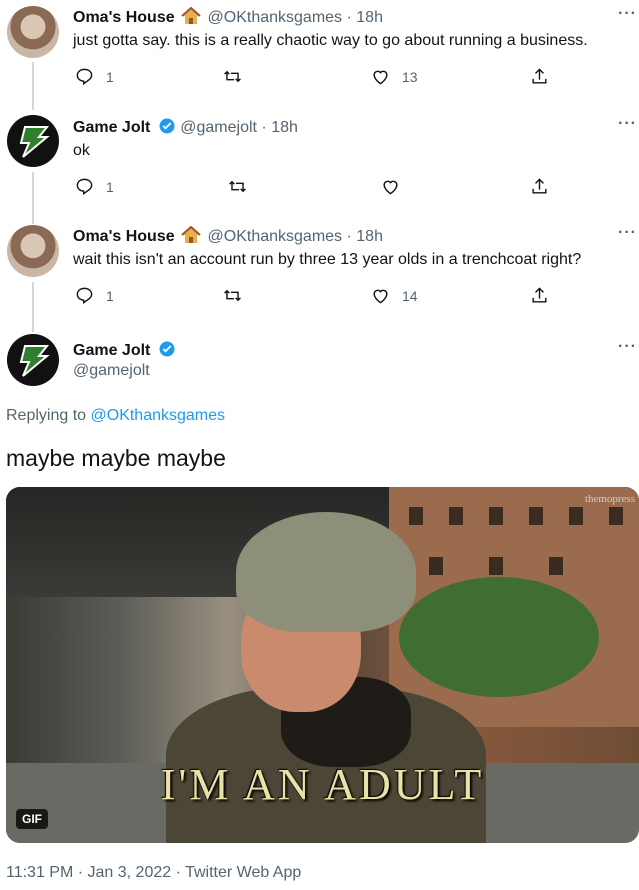 Image resolution: width=639 pixels, height=890 pixels. I want to click on tweet-header: Game Jolt @gamejolt · 18h, so click(185, 127).